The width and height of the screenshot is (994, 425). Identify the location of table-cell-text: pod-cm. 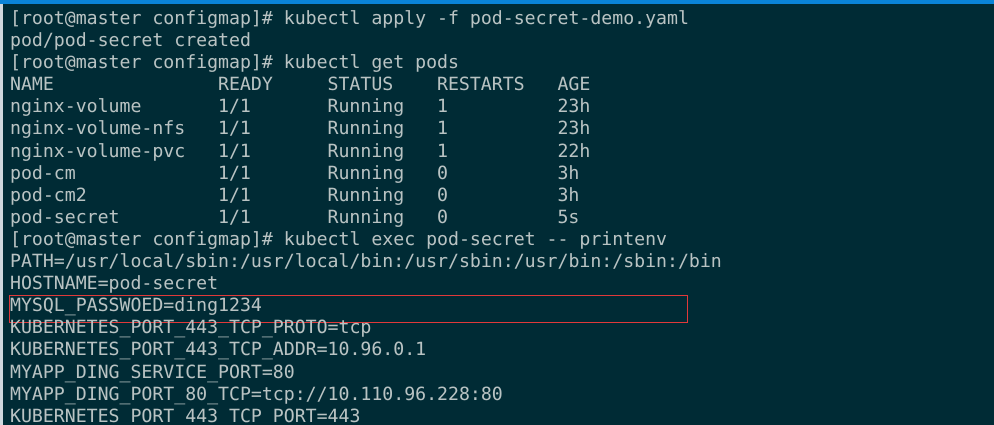
(43, 173).